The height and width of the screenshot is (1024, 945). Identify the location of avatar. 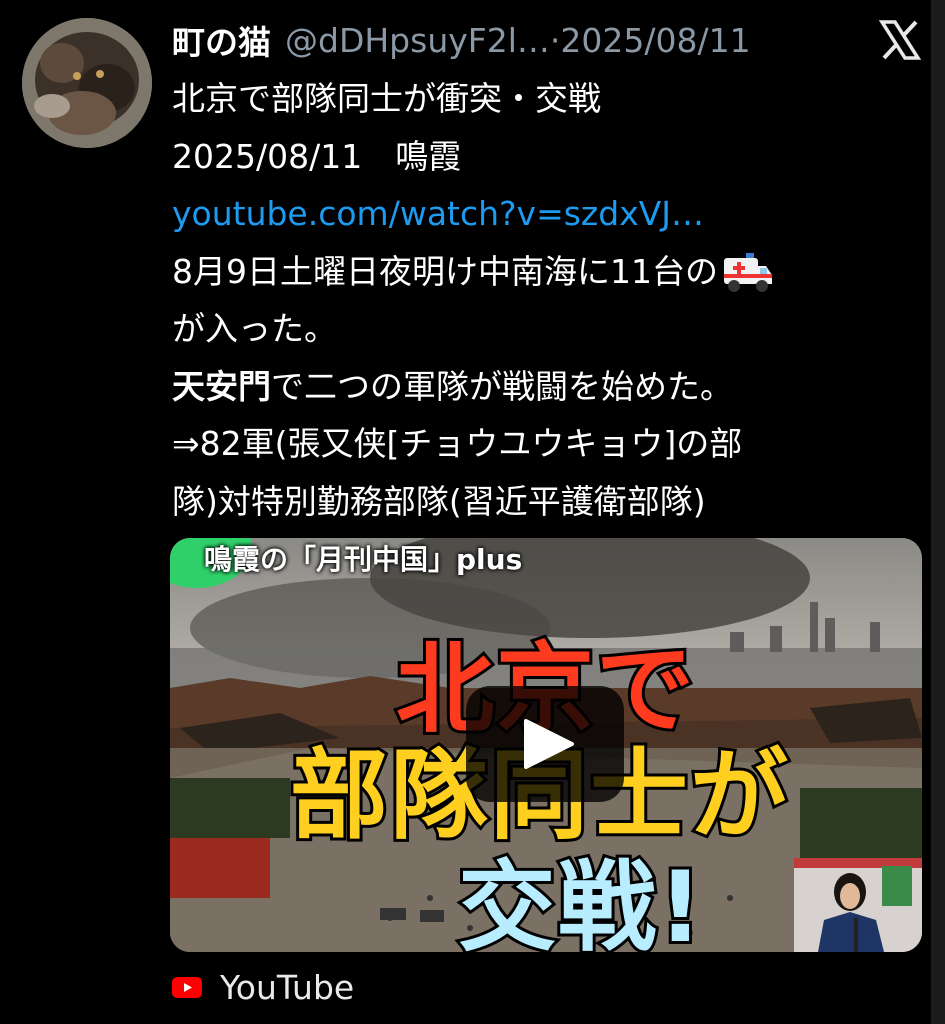
(87, 83).